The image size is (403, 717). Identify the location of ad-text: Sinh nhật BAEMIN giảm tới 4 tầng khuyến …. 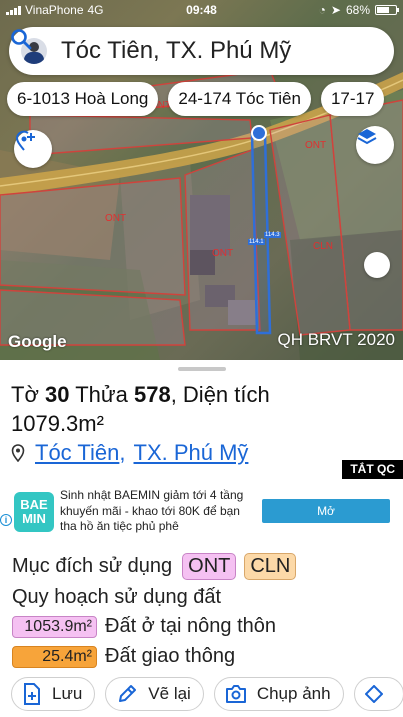
(152, 510).